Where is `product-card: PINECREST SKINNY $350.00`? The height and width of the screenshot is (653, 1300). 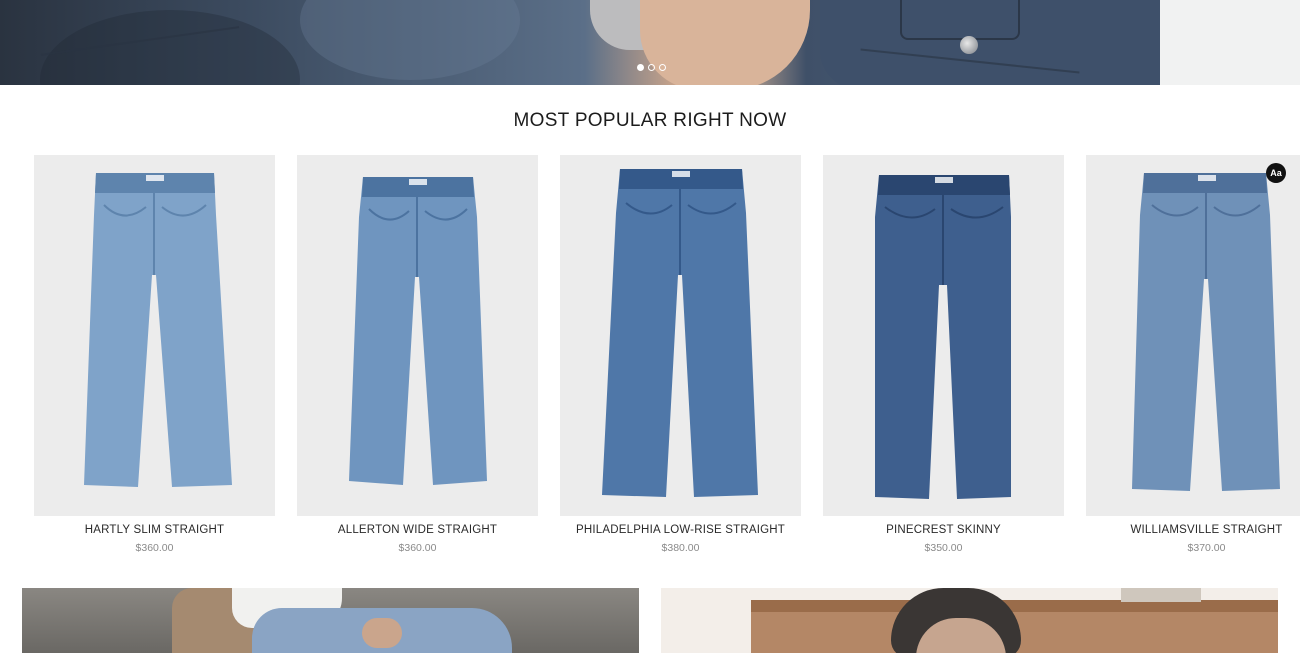 product-card: PINECREST SKINNY $350.00 is located at coordinates (943, 354).